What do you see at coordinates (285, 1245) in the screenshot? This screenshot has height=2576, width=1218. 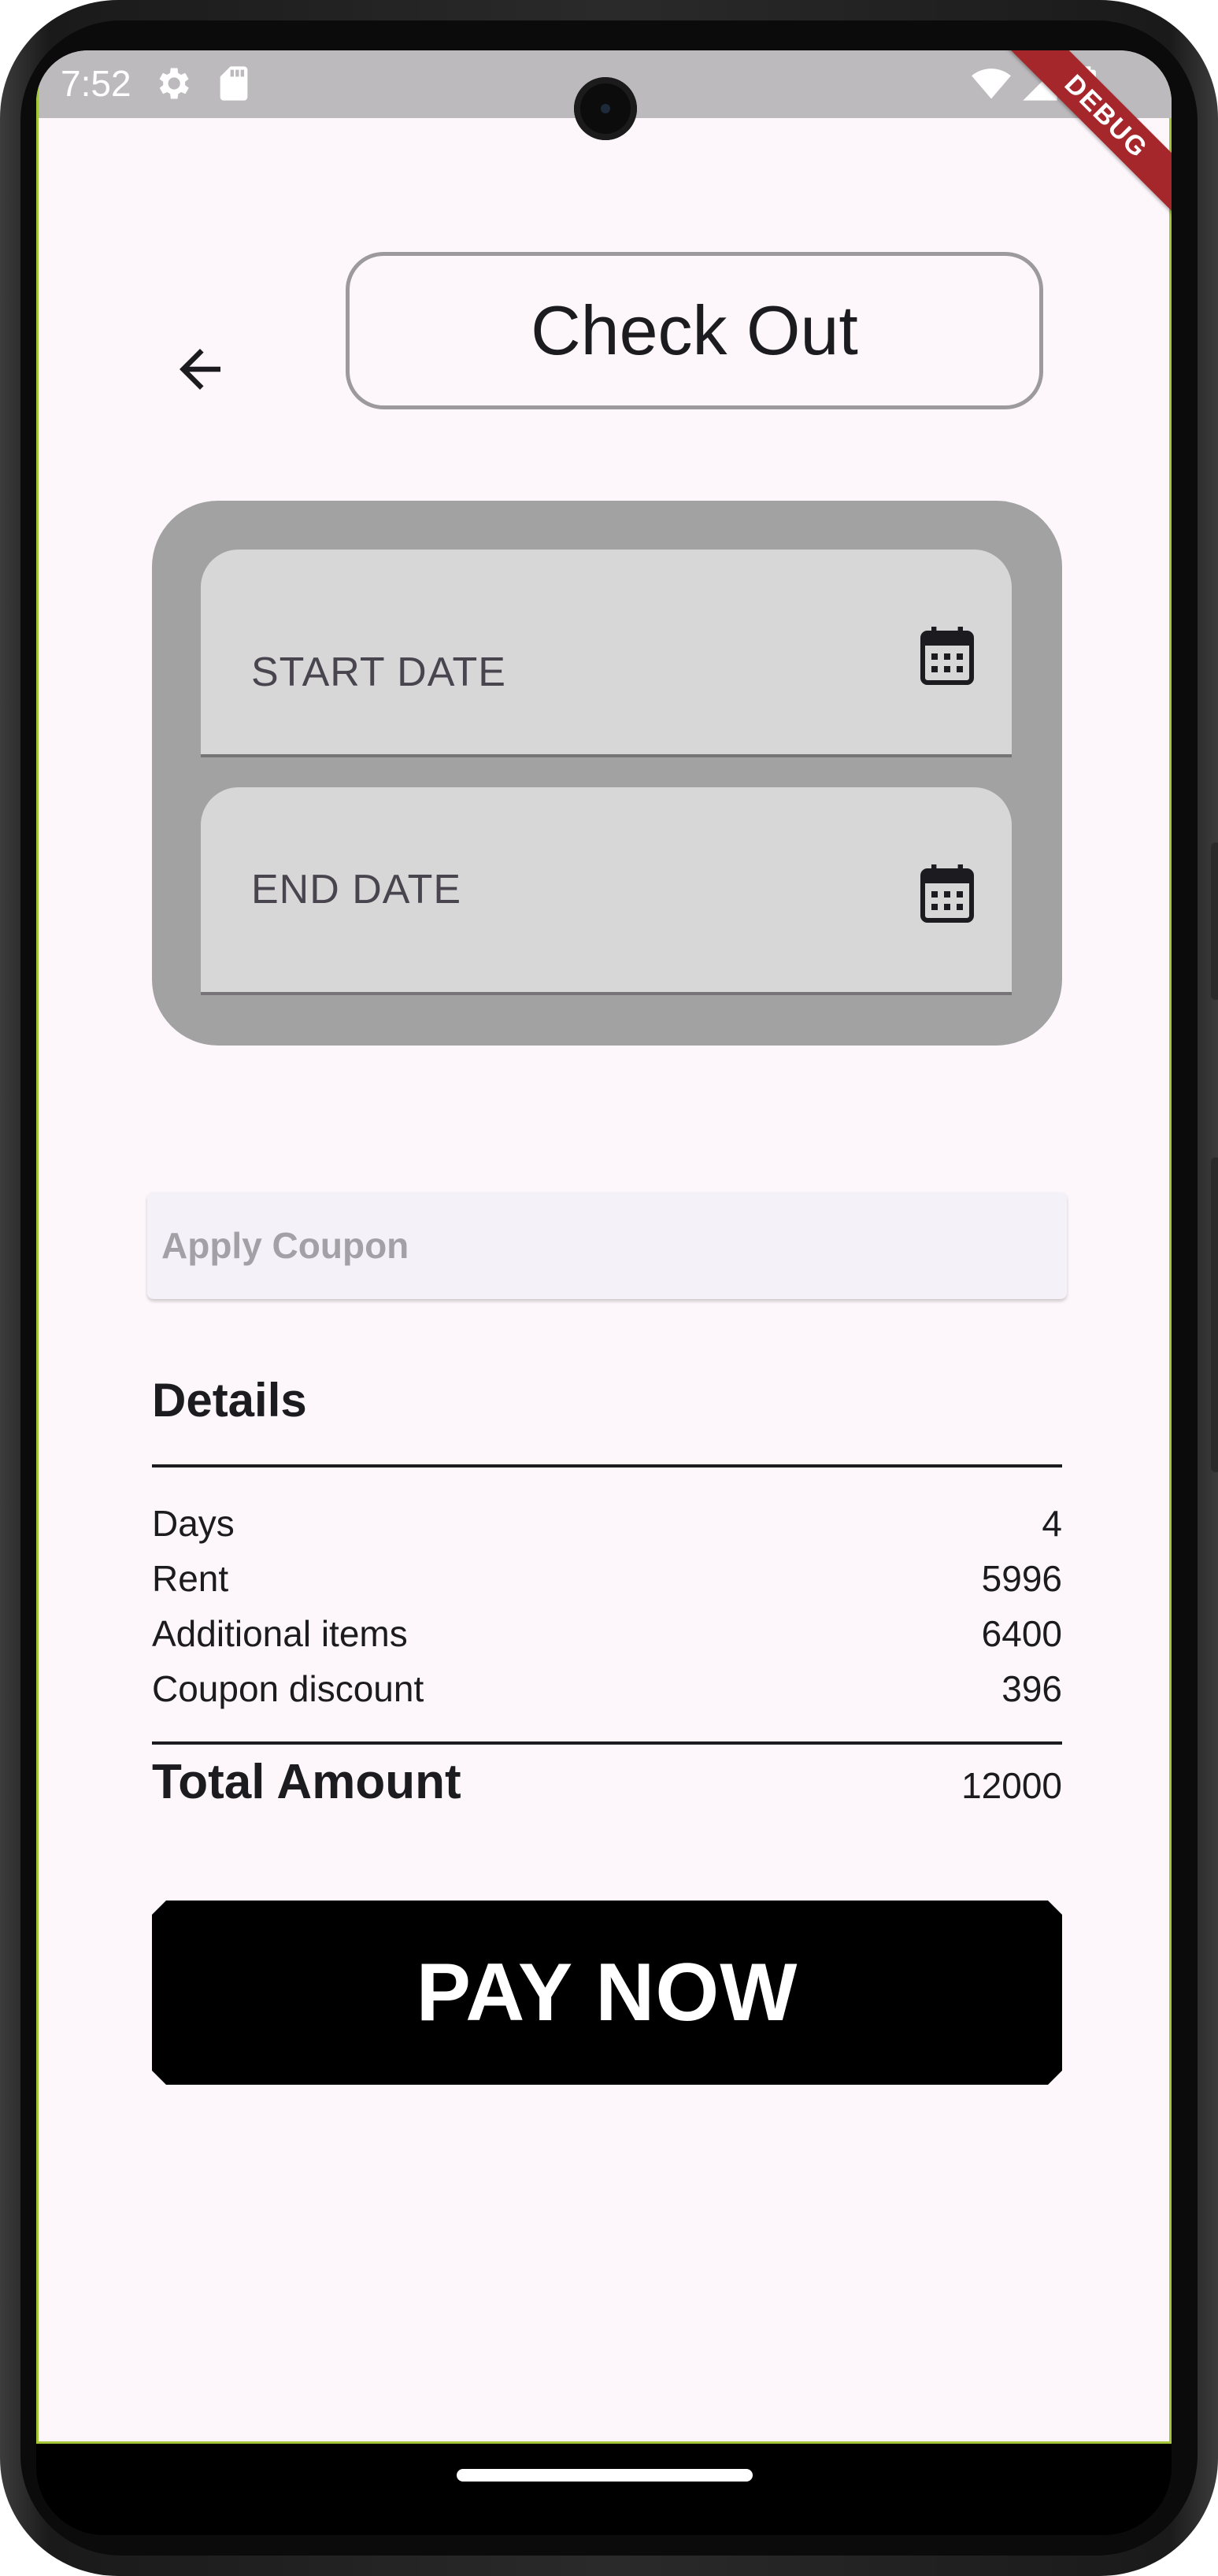 I see `coupon-placeholder: Apply Coupon` at bounding box center [285, 1245].